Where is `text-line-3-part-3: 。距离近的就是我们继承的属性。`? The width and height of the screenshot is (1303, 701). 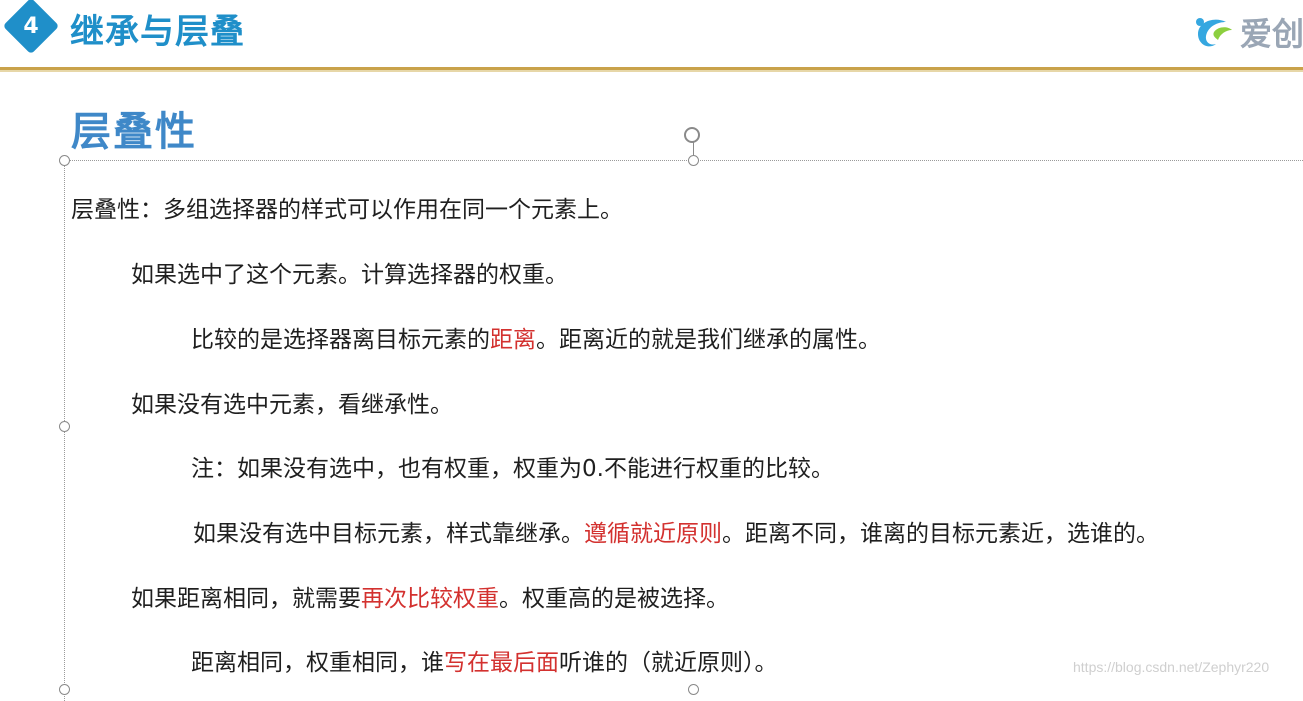
text-line-3-part-3: 。距离近的就是我们继承的属性。 is located at coordinates (708, 340).